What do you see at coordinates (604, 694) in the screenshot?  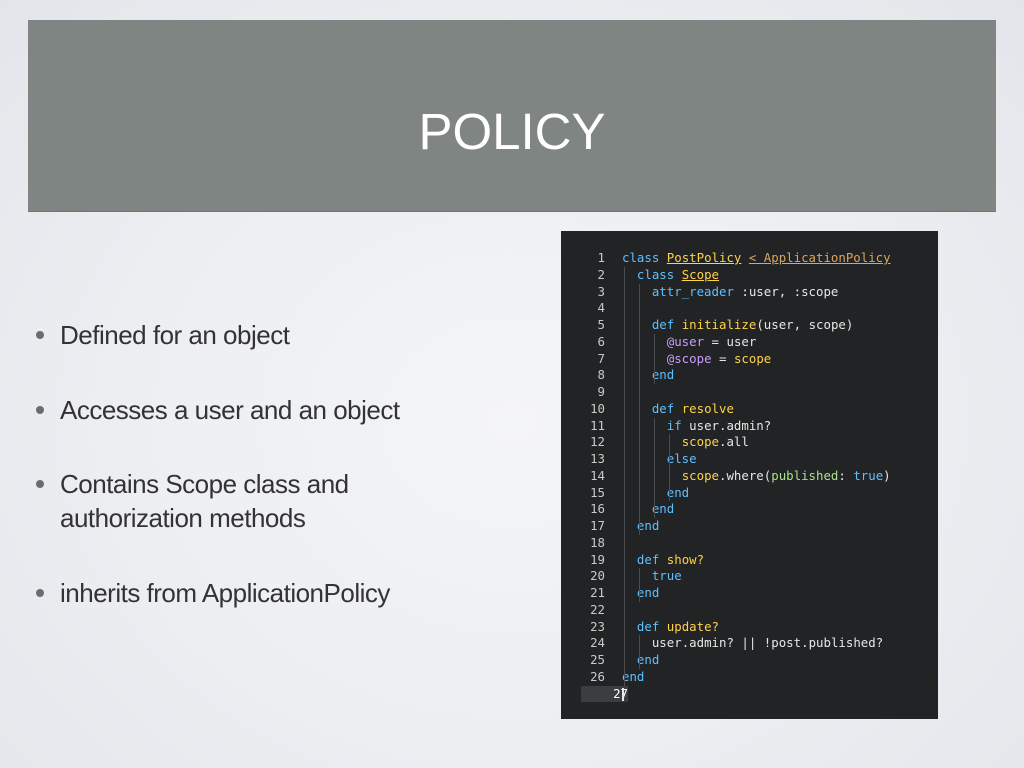 I see `line-number: 27` at bounding box center [604, 694].